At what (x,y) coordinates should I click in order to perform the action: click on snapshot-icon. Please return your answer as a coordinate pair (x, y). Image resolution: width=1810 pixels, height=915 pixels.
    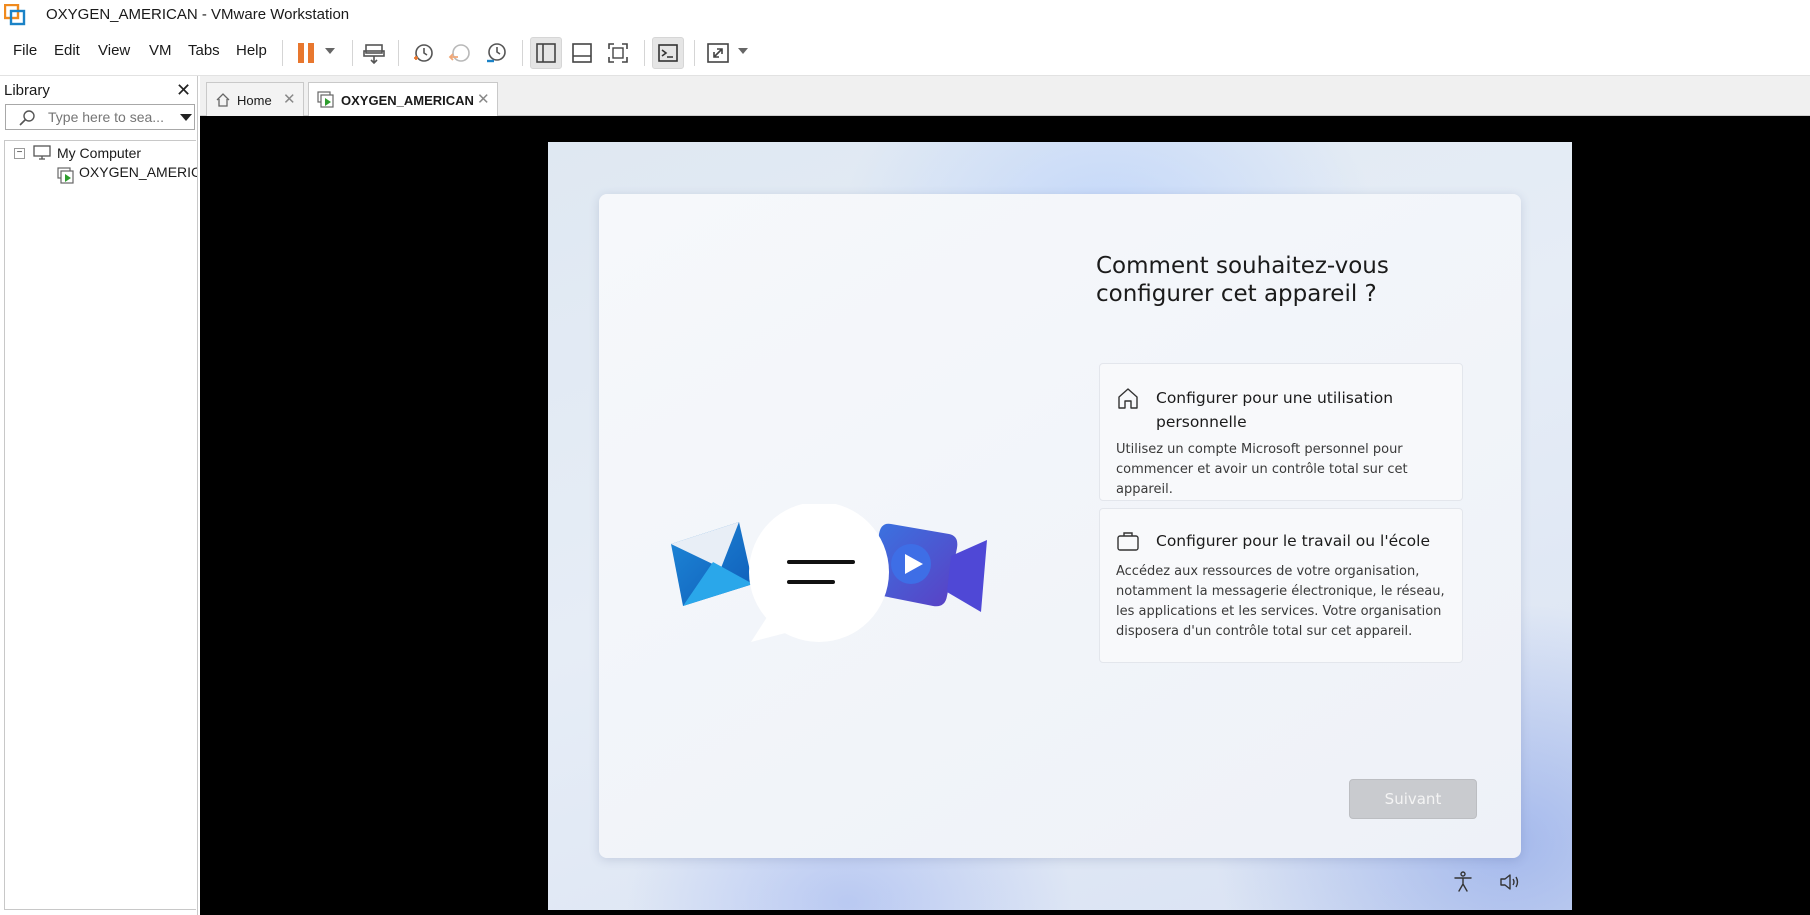
    Looking at the image, I should click on (423, 53).